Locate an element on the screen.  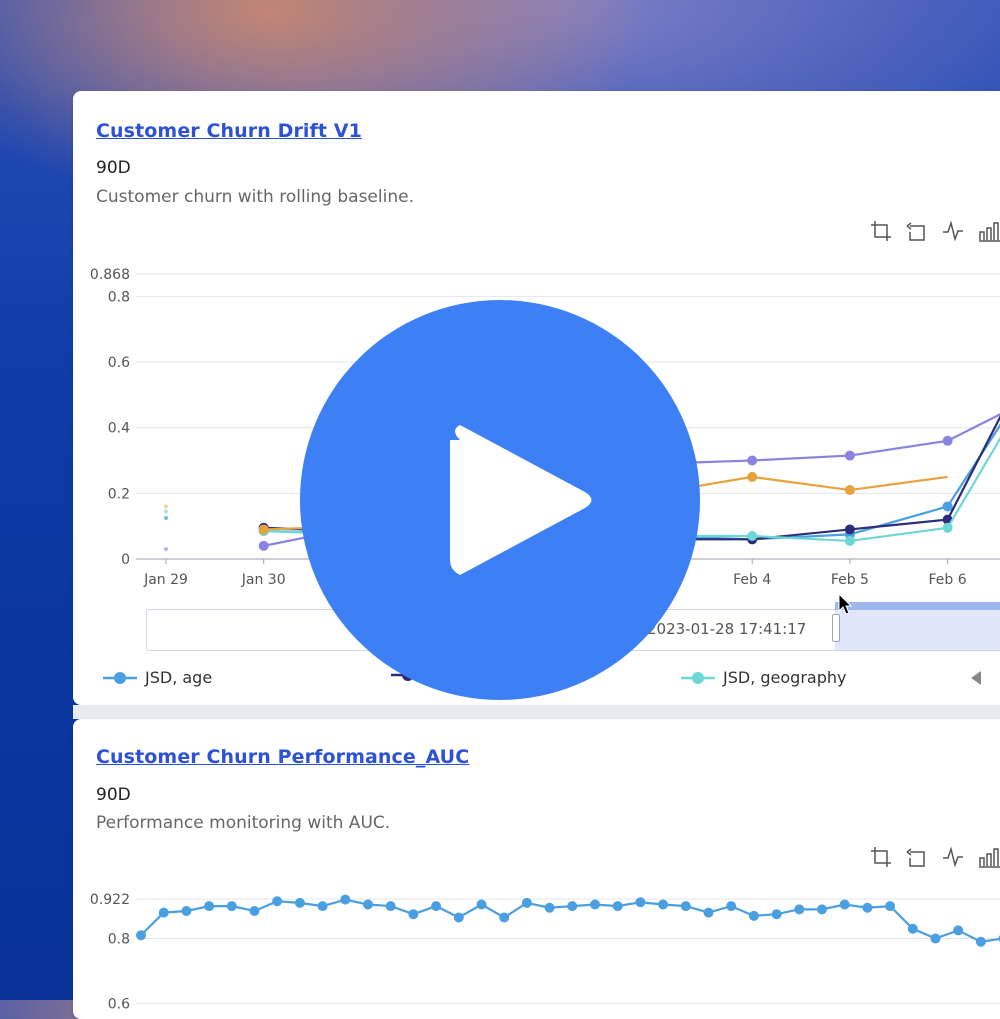
legend-label: JSD, geography is located at coordinates (785, 677).